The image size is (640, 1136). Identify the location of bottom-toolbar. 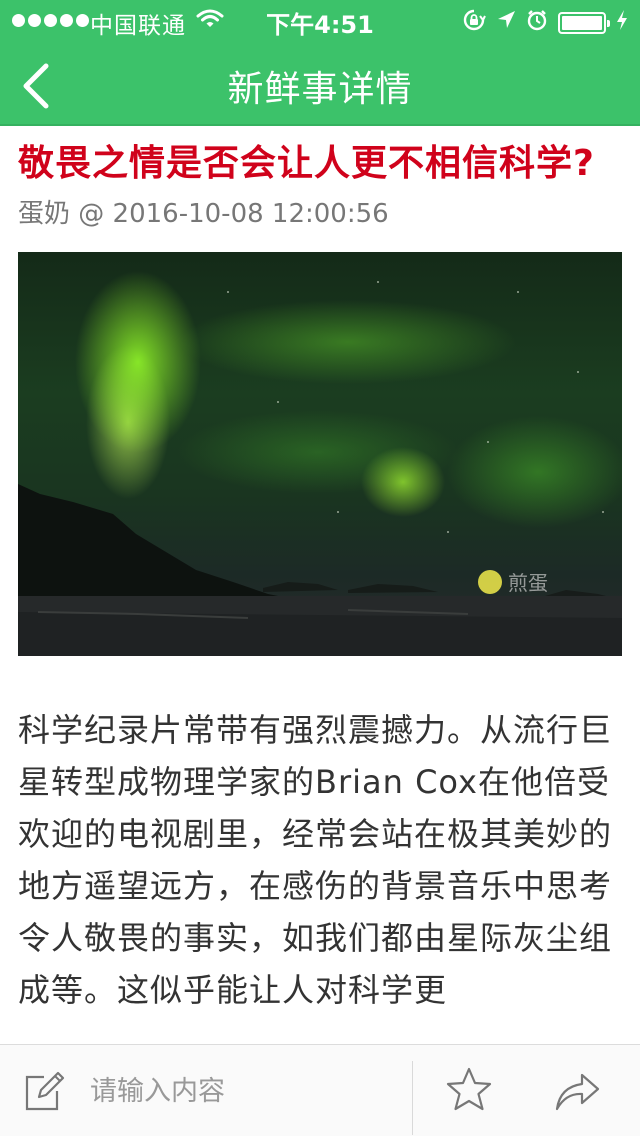
(320, 1090).